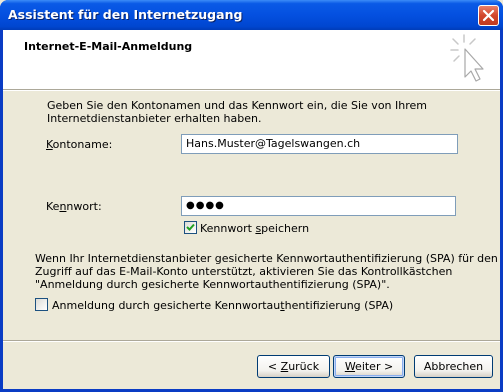 The width and height of the screenshot is (503, 392). What do you see at coordinates (453, 366) in the screenshot?
I see `cancel-button: Abbrechen` at bounding box center [453, 366].